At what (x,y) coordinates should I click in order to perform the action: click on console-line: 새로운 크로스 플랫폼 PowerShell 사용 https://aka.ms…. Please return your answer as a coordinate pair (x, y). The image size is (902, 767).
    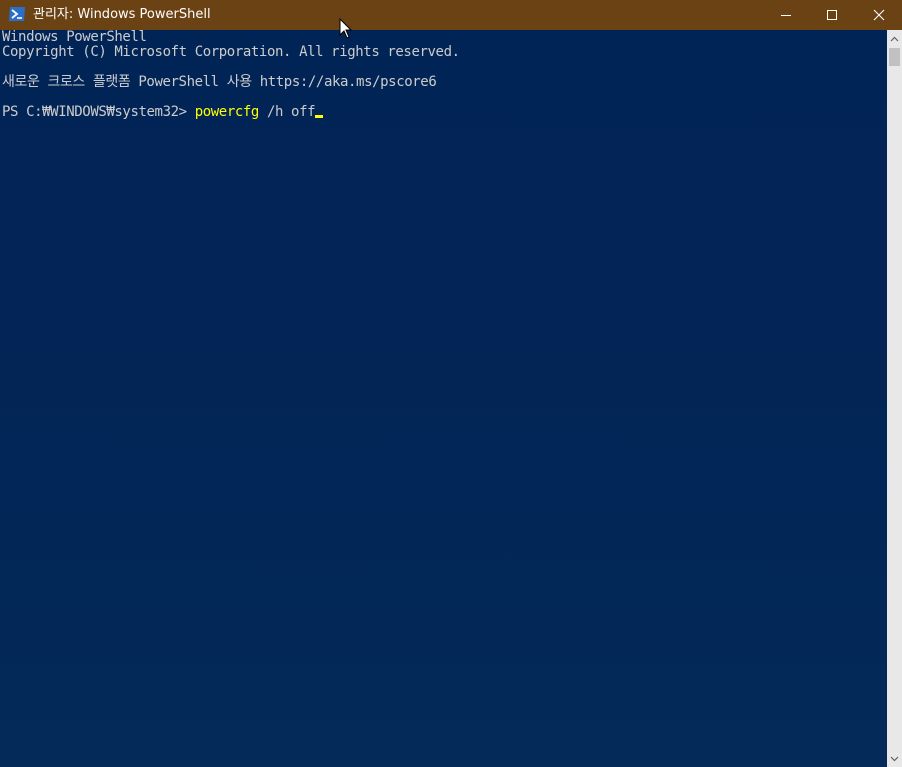
    Looking at the image, I should click on (219, 82).